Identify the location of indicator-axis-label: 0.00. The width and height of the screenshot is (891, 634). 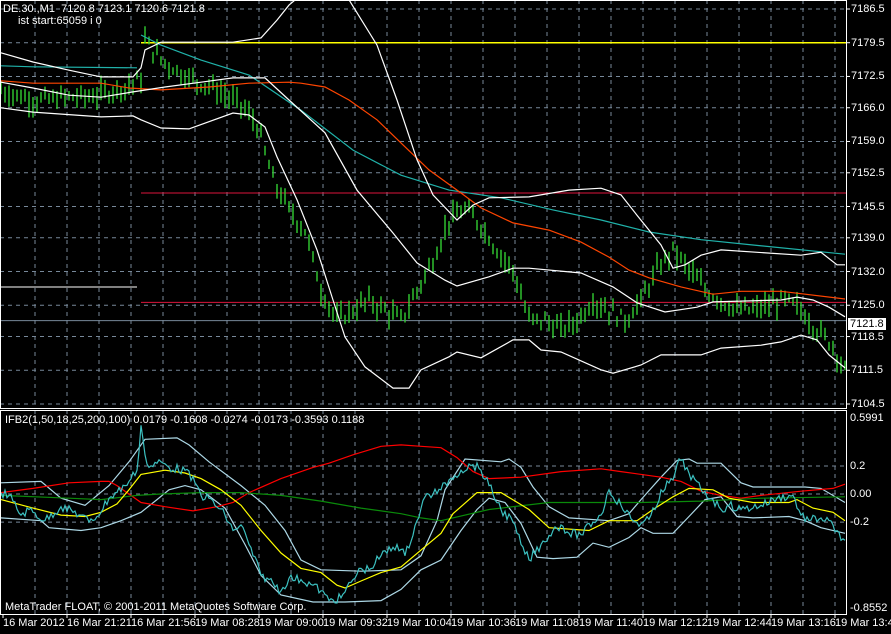
(861, 494).